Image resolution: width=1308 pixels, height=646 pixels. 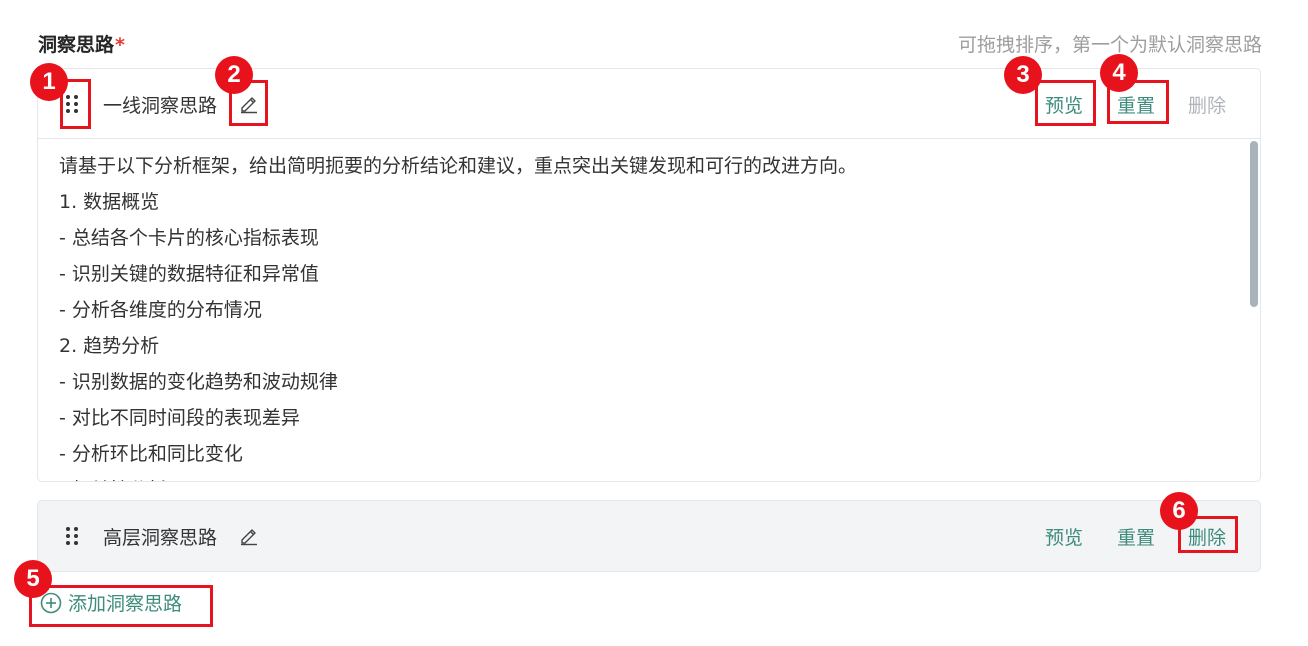 What do you see at coordinates (160, 310) in the screenshot?
I see `content-line: - 分析各维度的分布情况` at bounding box center [160, 310].